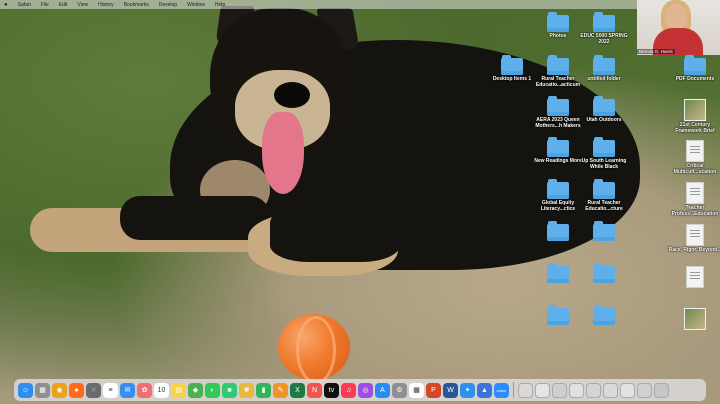 This screenshot has height=404, width=720. Describe the element at coordinates (450, 390) in the screenshot. I see `word-icon: W` at that location.